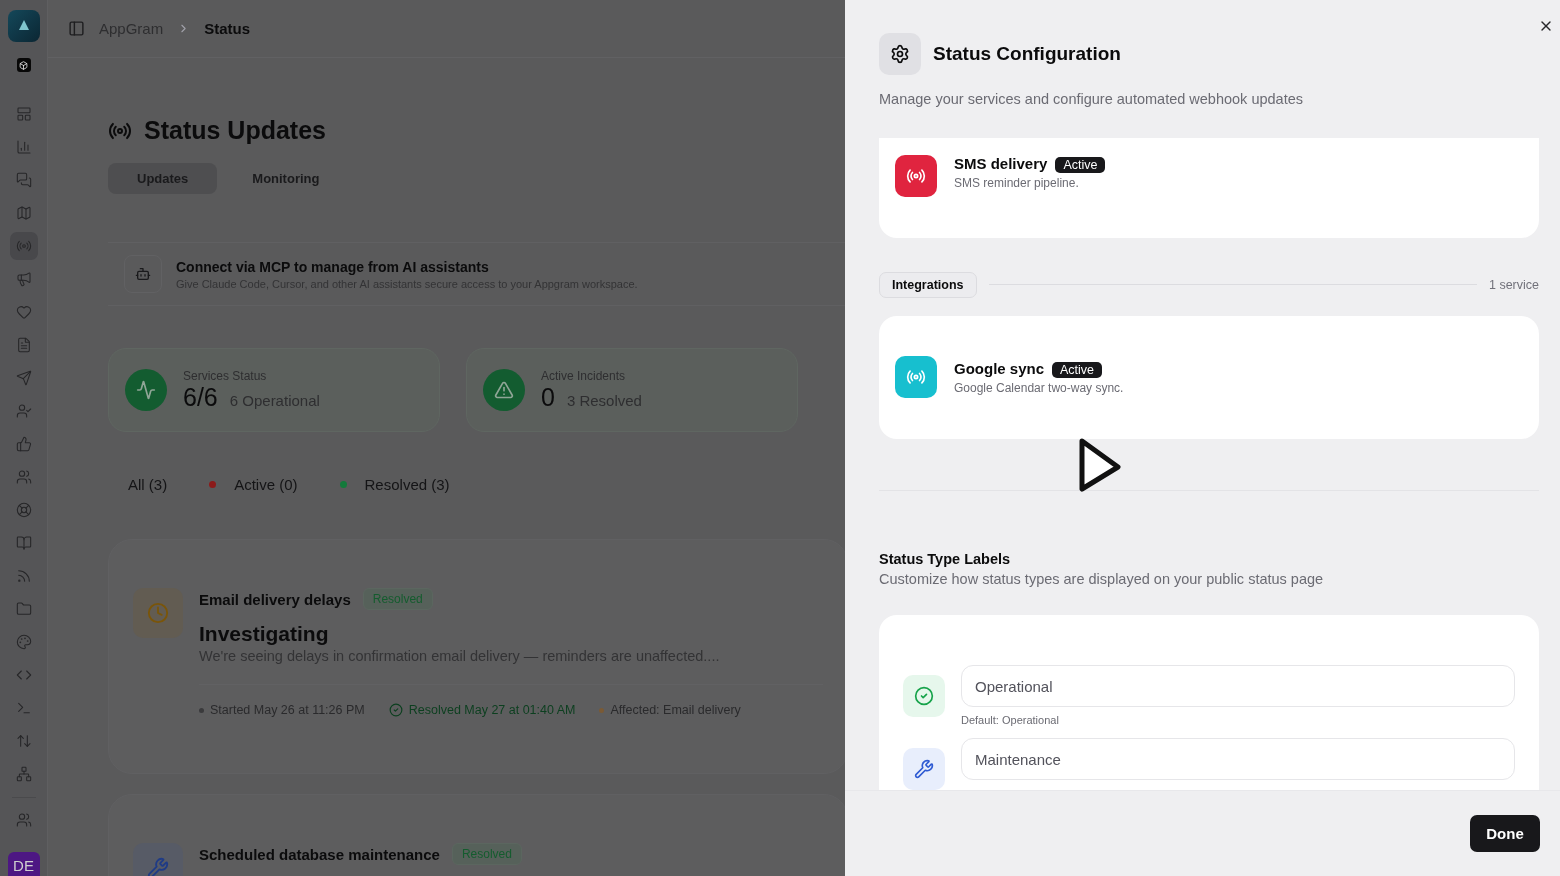 The image size is (1560, 876). Describe the element at coordinates (23, 864) in the screenshot. I see `user-avatar: DE` at that location.